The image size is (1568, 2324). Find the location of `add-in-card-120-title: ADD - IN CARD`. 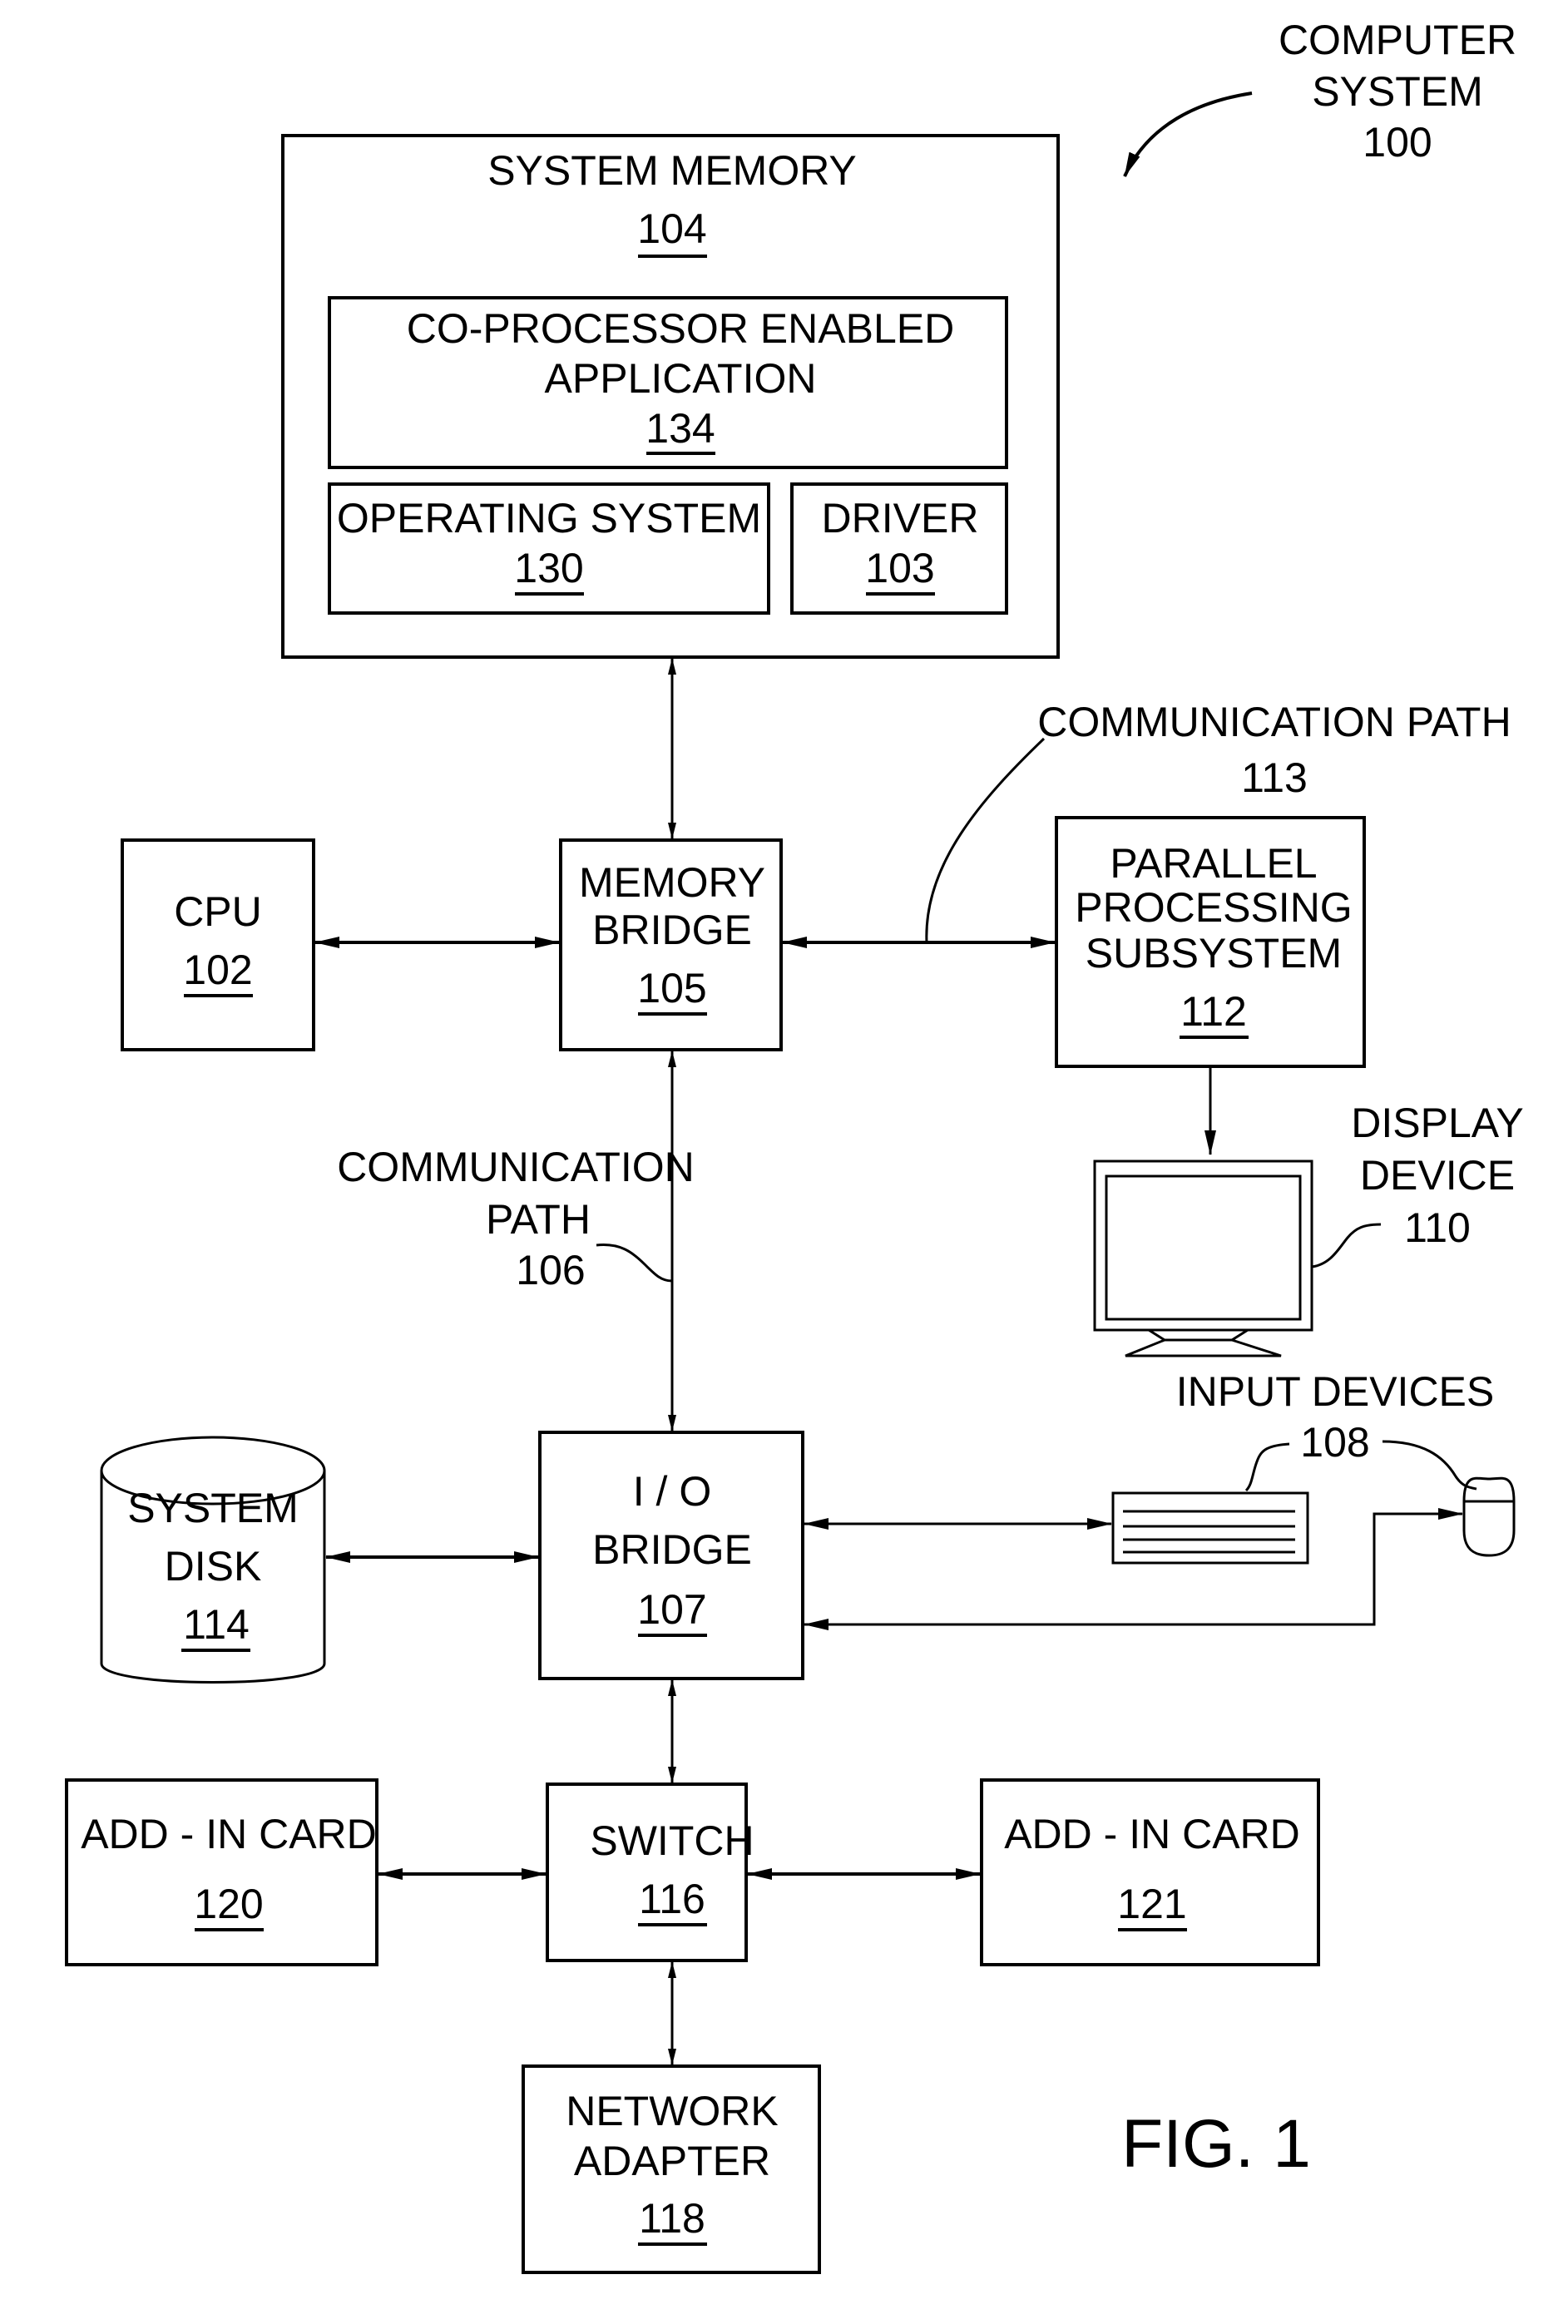

add-in-card-120-title: ADD - IN CARD is located at coordinates (229, 1834).